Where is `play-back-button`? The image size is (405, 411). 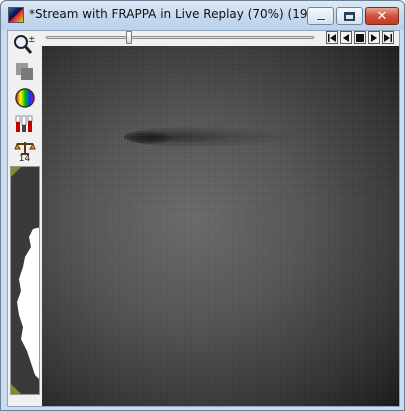
play-back-button is located at coordinates (346, 37).